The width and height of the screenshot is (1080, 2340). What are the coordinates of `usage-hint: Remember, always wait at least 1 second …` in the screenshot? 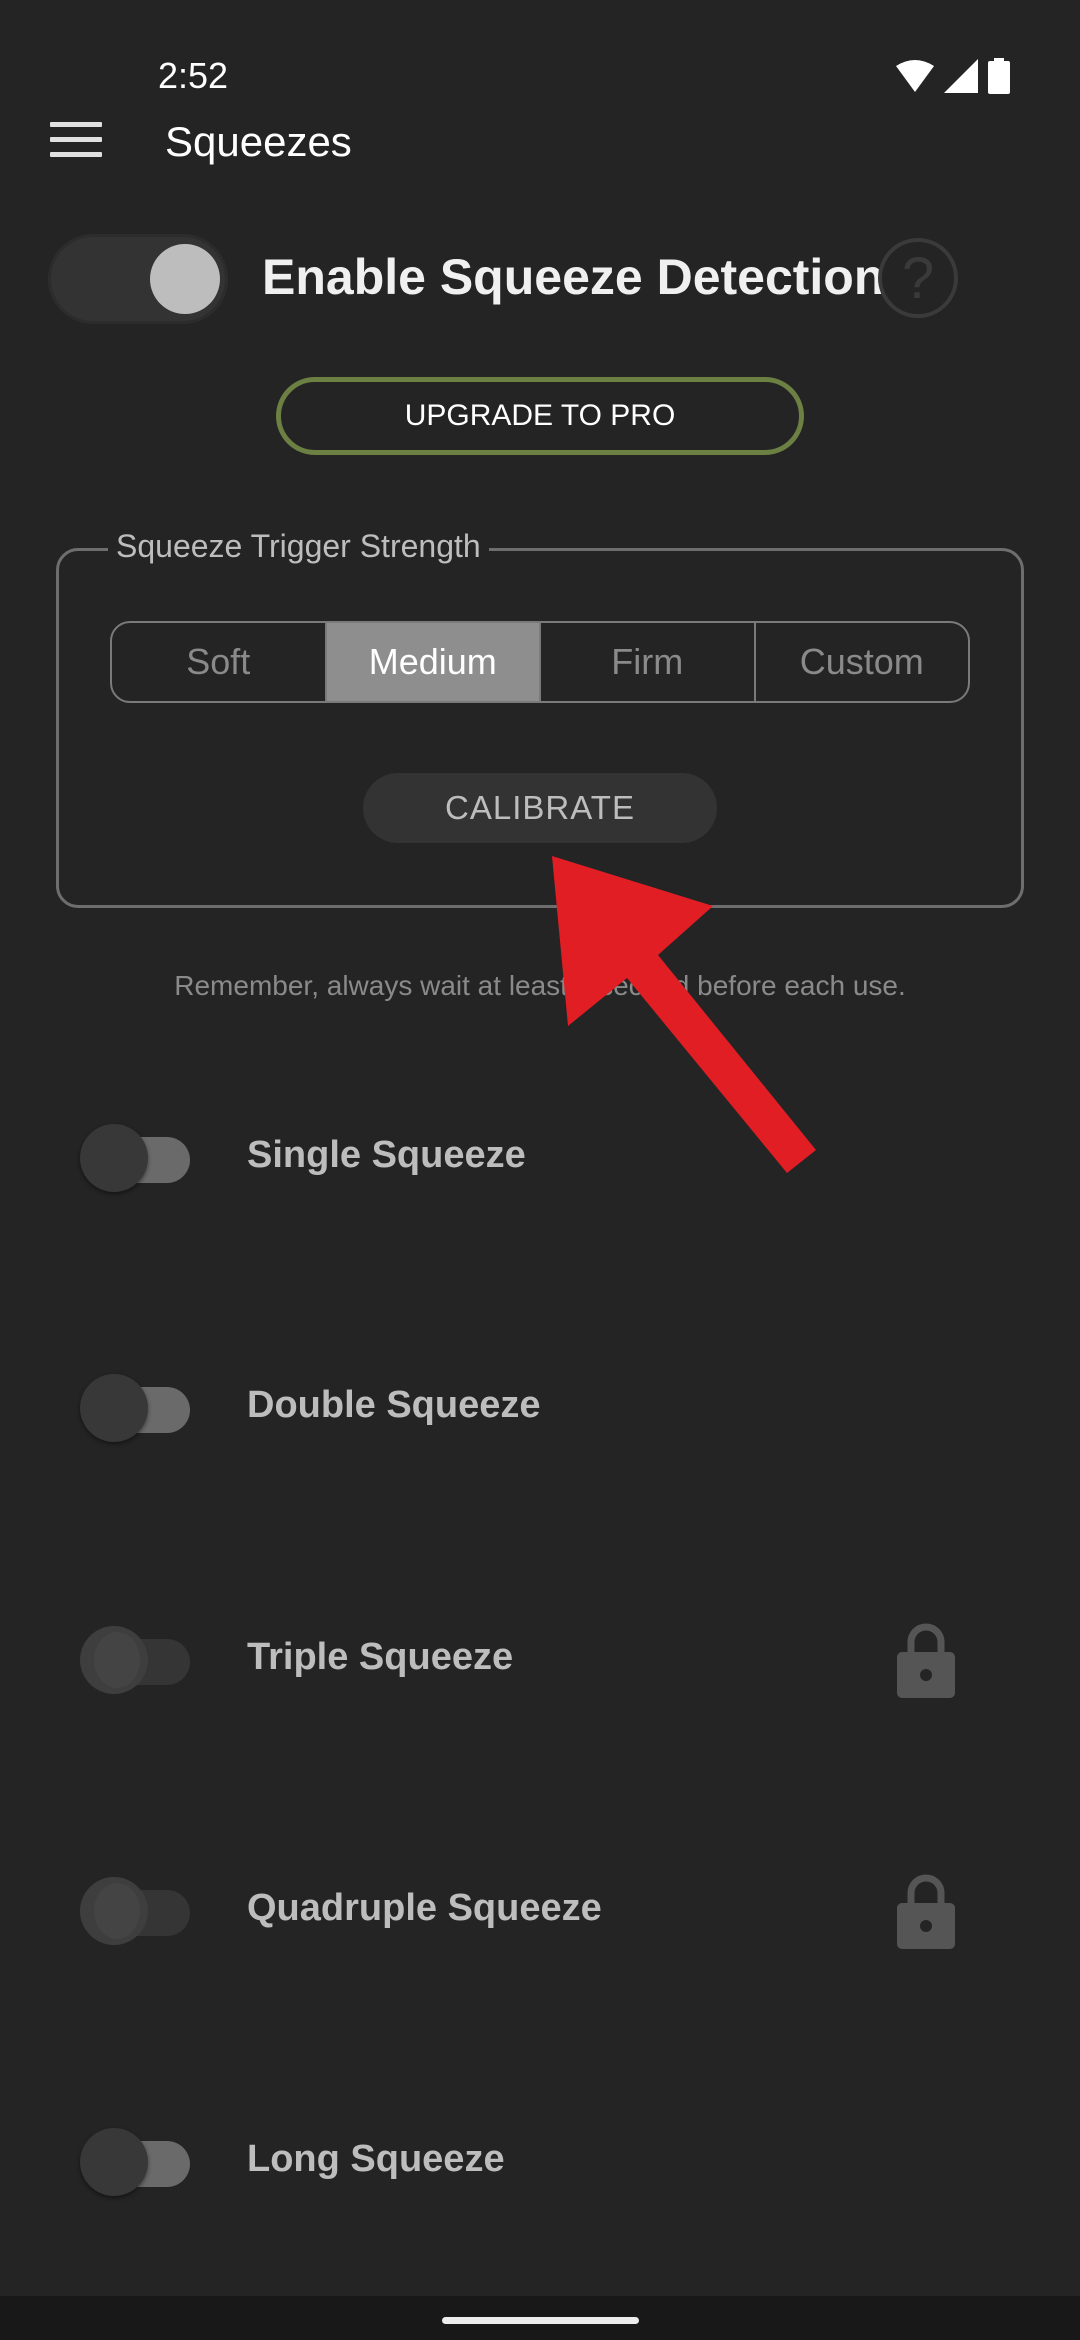 It's located at (540, 985).